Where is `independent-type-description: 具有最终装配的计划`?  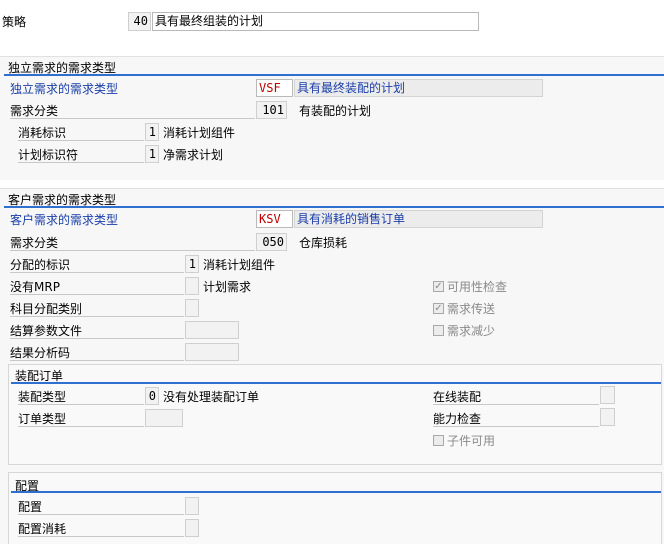 independent-type-description: 具有最终装配的计划 is located at coordinates (418, 88).